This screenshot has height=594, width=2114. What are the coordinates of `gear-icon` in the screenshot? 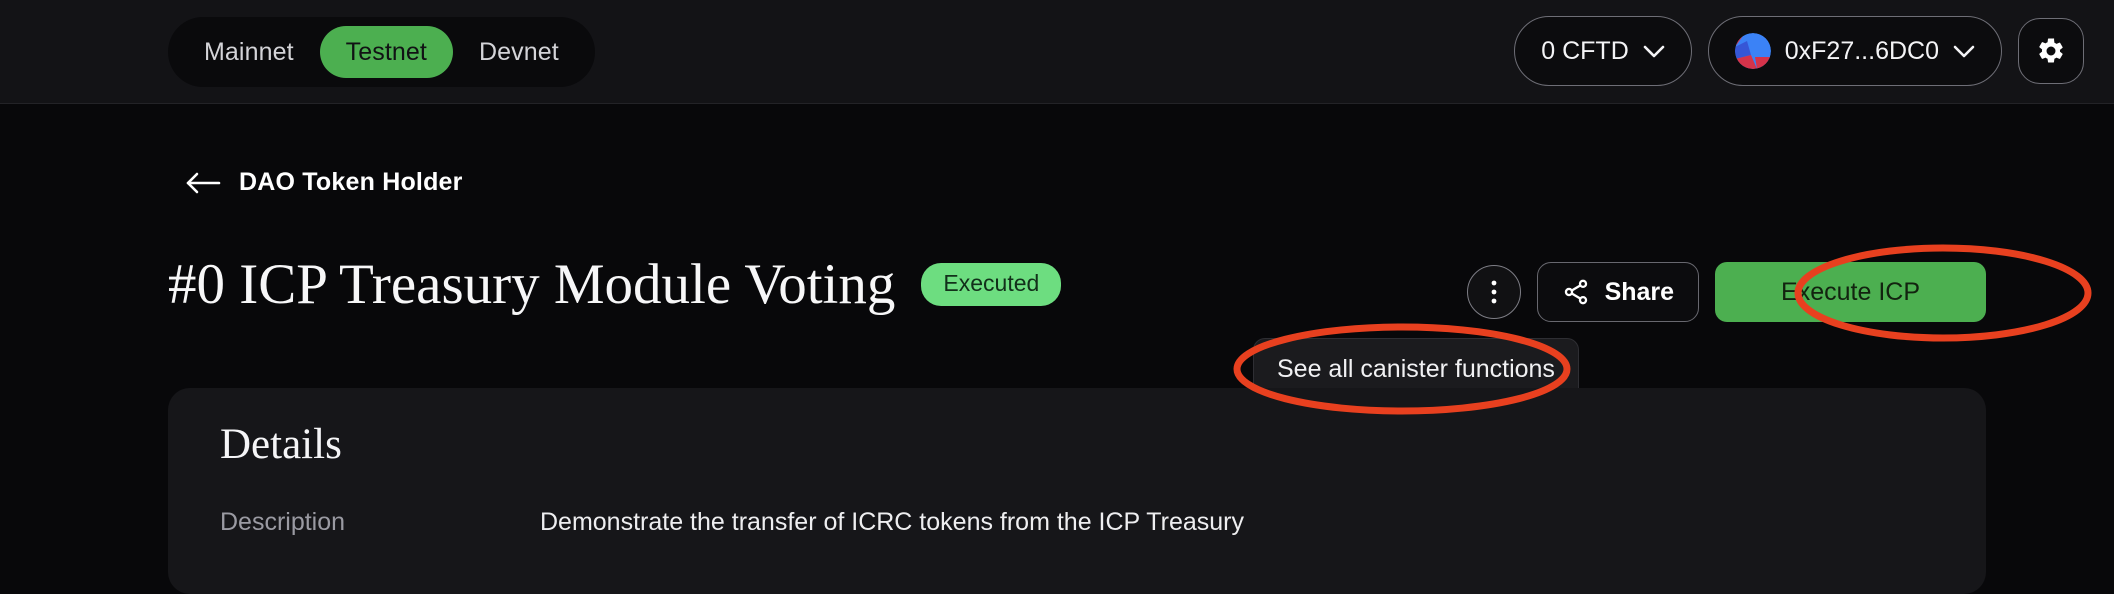 It's located at (2051, 50).